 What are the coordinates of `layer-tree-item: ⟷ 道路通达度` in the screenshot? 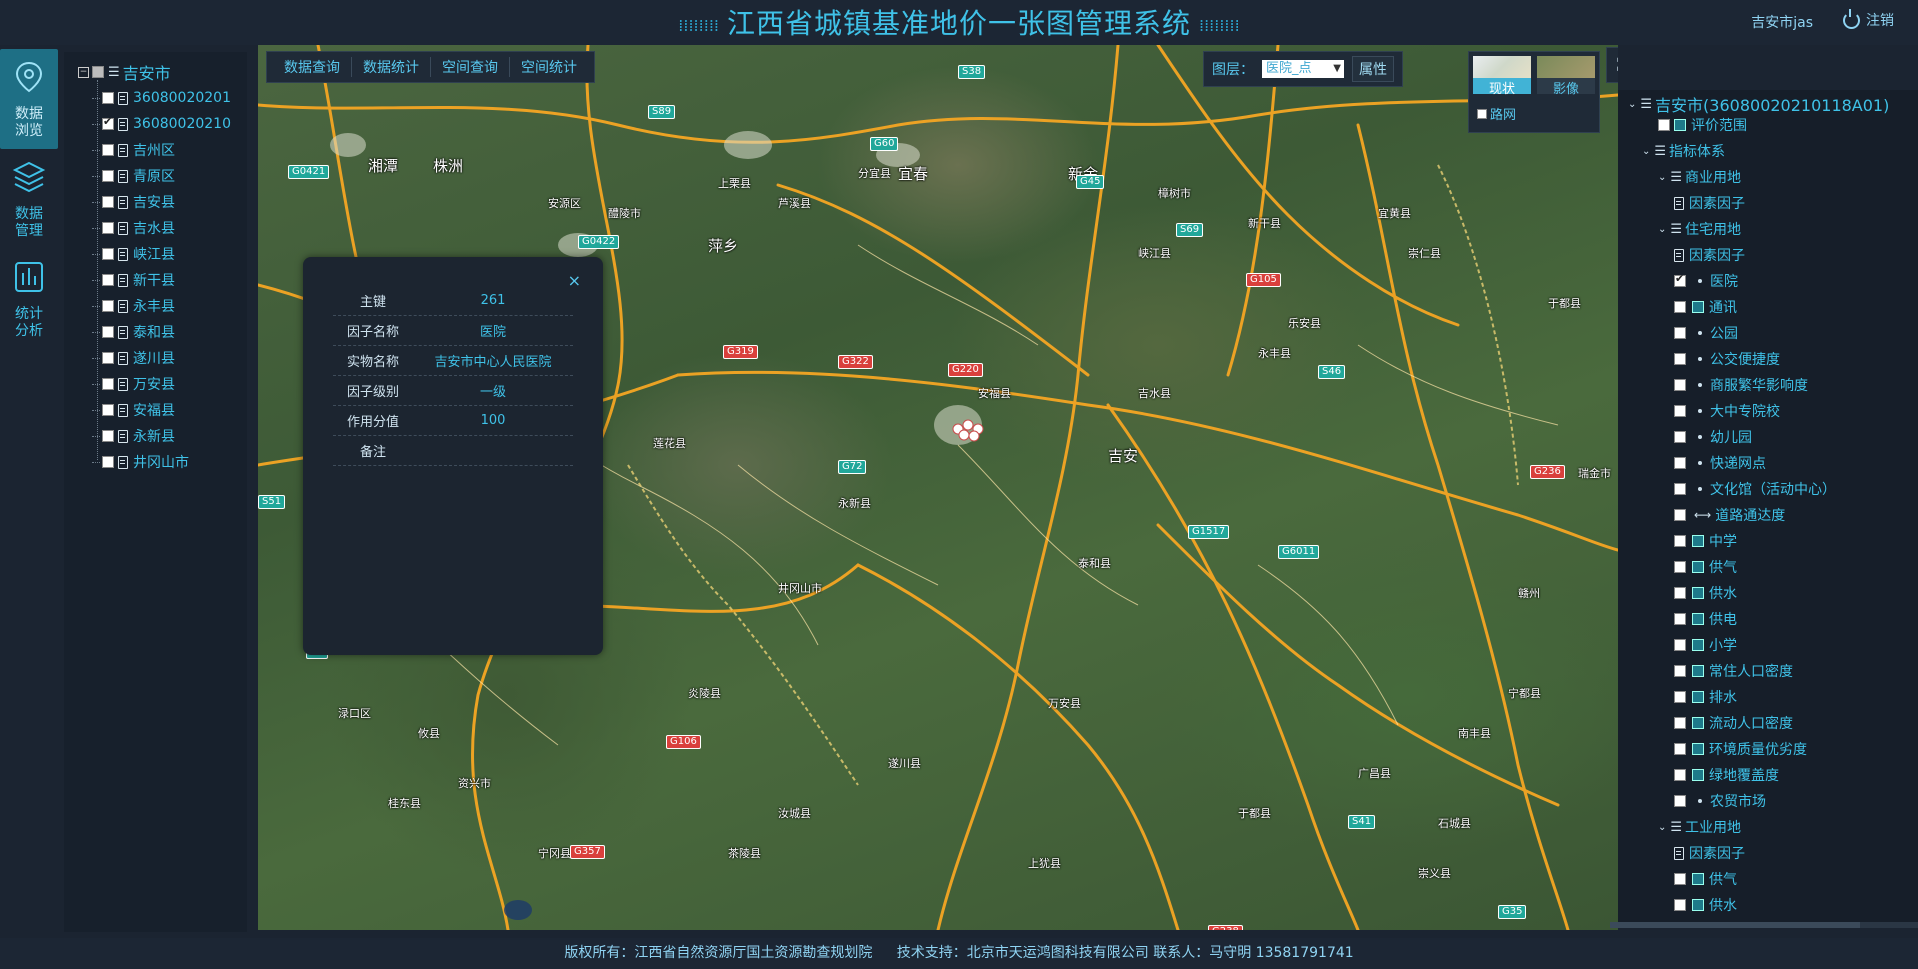 It's located at (1729, 515).